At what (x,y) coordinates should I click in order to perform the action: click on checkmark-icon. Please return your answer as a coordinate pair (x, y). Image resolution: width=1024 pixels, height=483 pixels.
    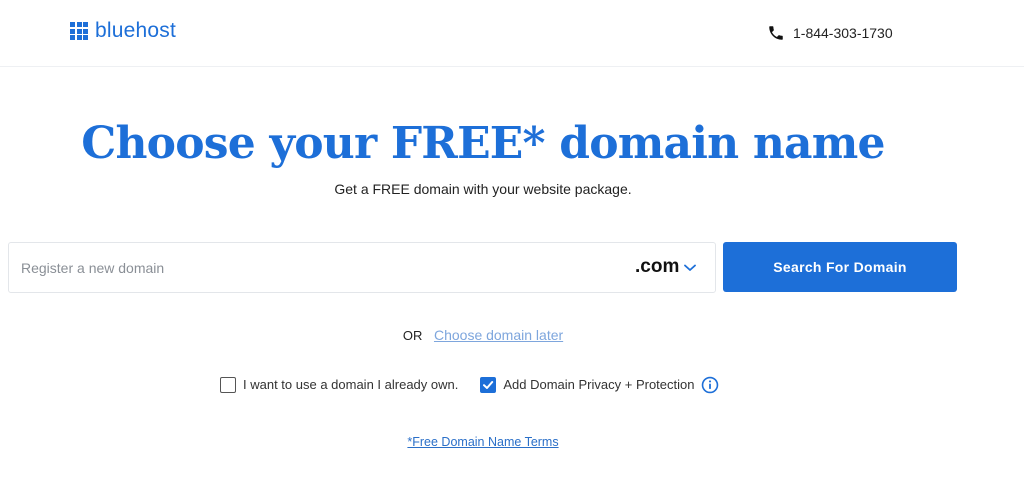
    Looking at the image, I should click on (488, 385).